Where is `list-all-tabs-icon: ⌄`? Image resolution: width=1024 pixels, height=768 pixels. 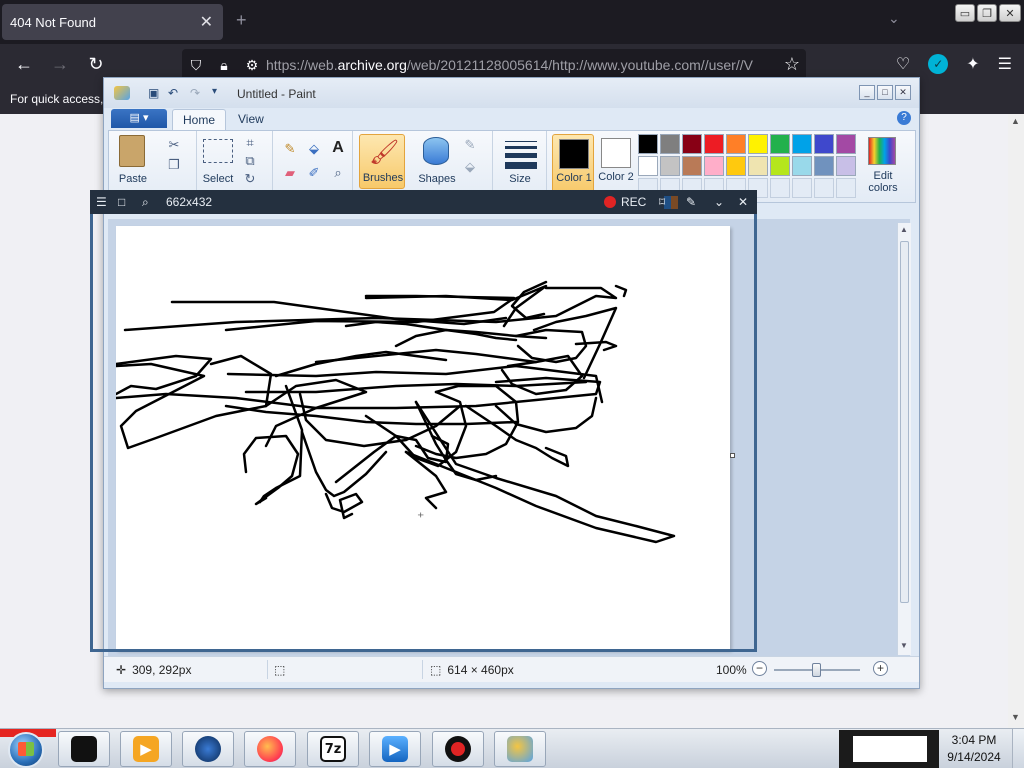 list-all-tabs-icon: ⌄ is located at coordinates (894, 18).